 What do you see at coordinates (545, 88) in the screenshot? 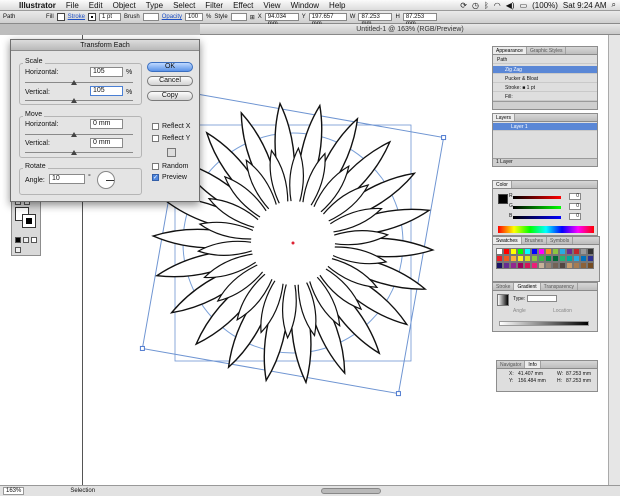
I see `appearance-row-stroke: Stroke: ■ 1 pt` at bounding box center [545, 88].